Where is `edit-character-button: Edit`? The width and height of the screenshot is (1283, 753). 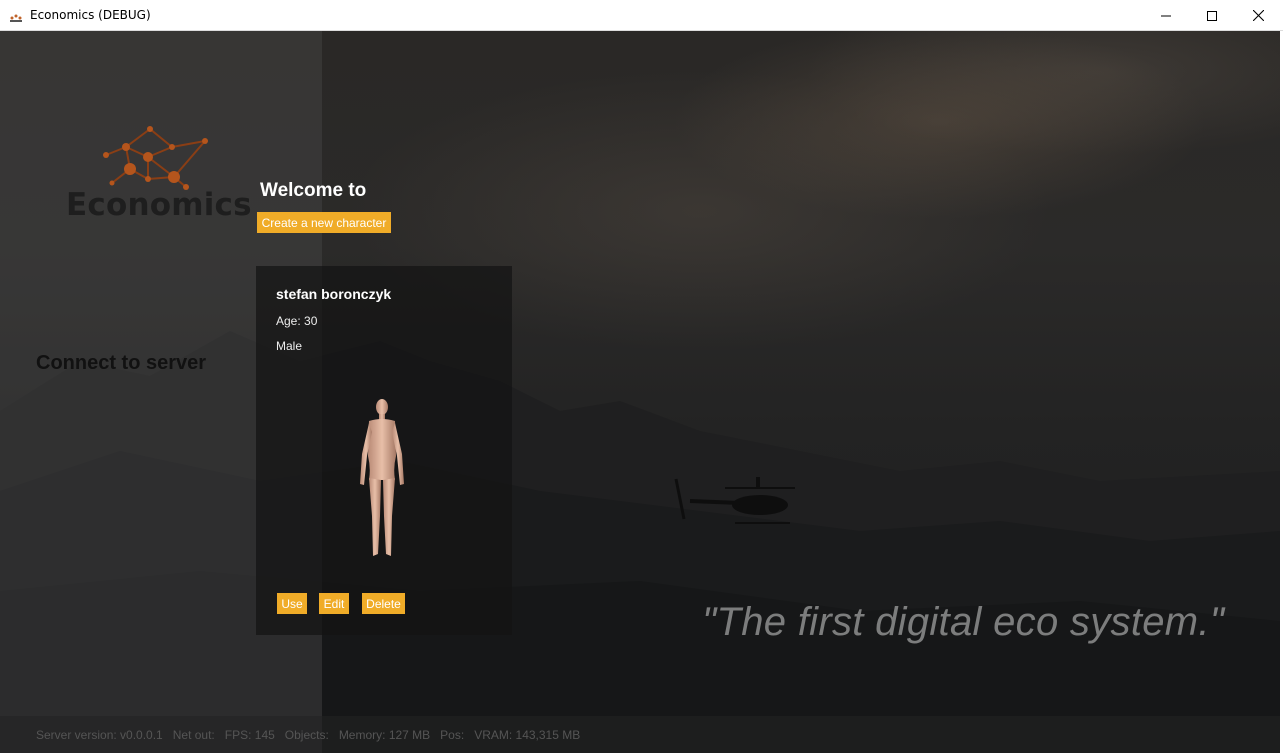
edit-character-button: Edit is located at coordinates (334, 603).